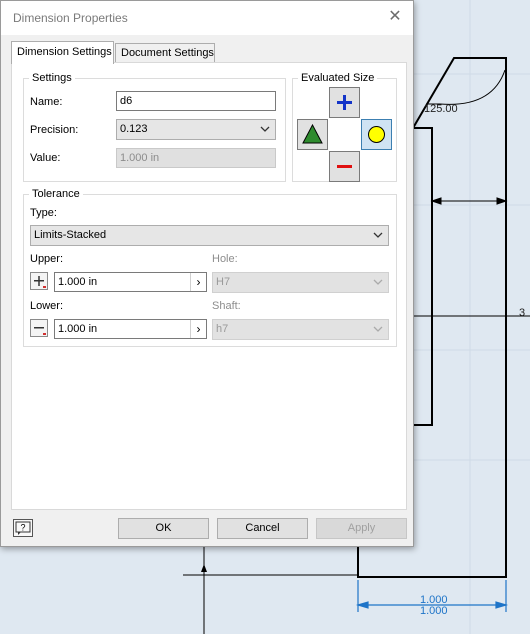  I want to click on settings-legend: Settings, so click(52, 78).